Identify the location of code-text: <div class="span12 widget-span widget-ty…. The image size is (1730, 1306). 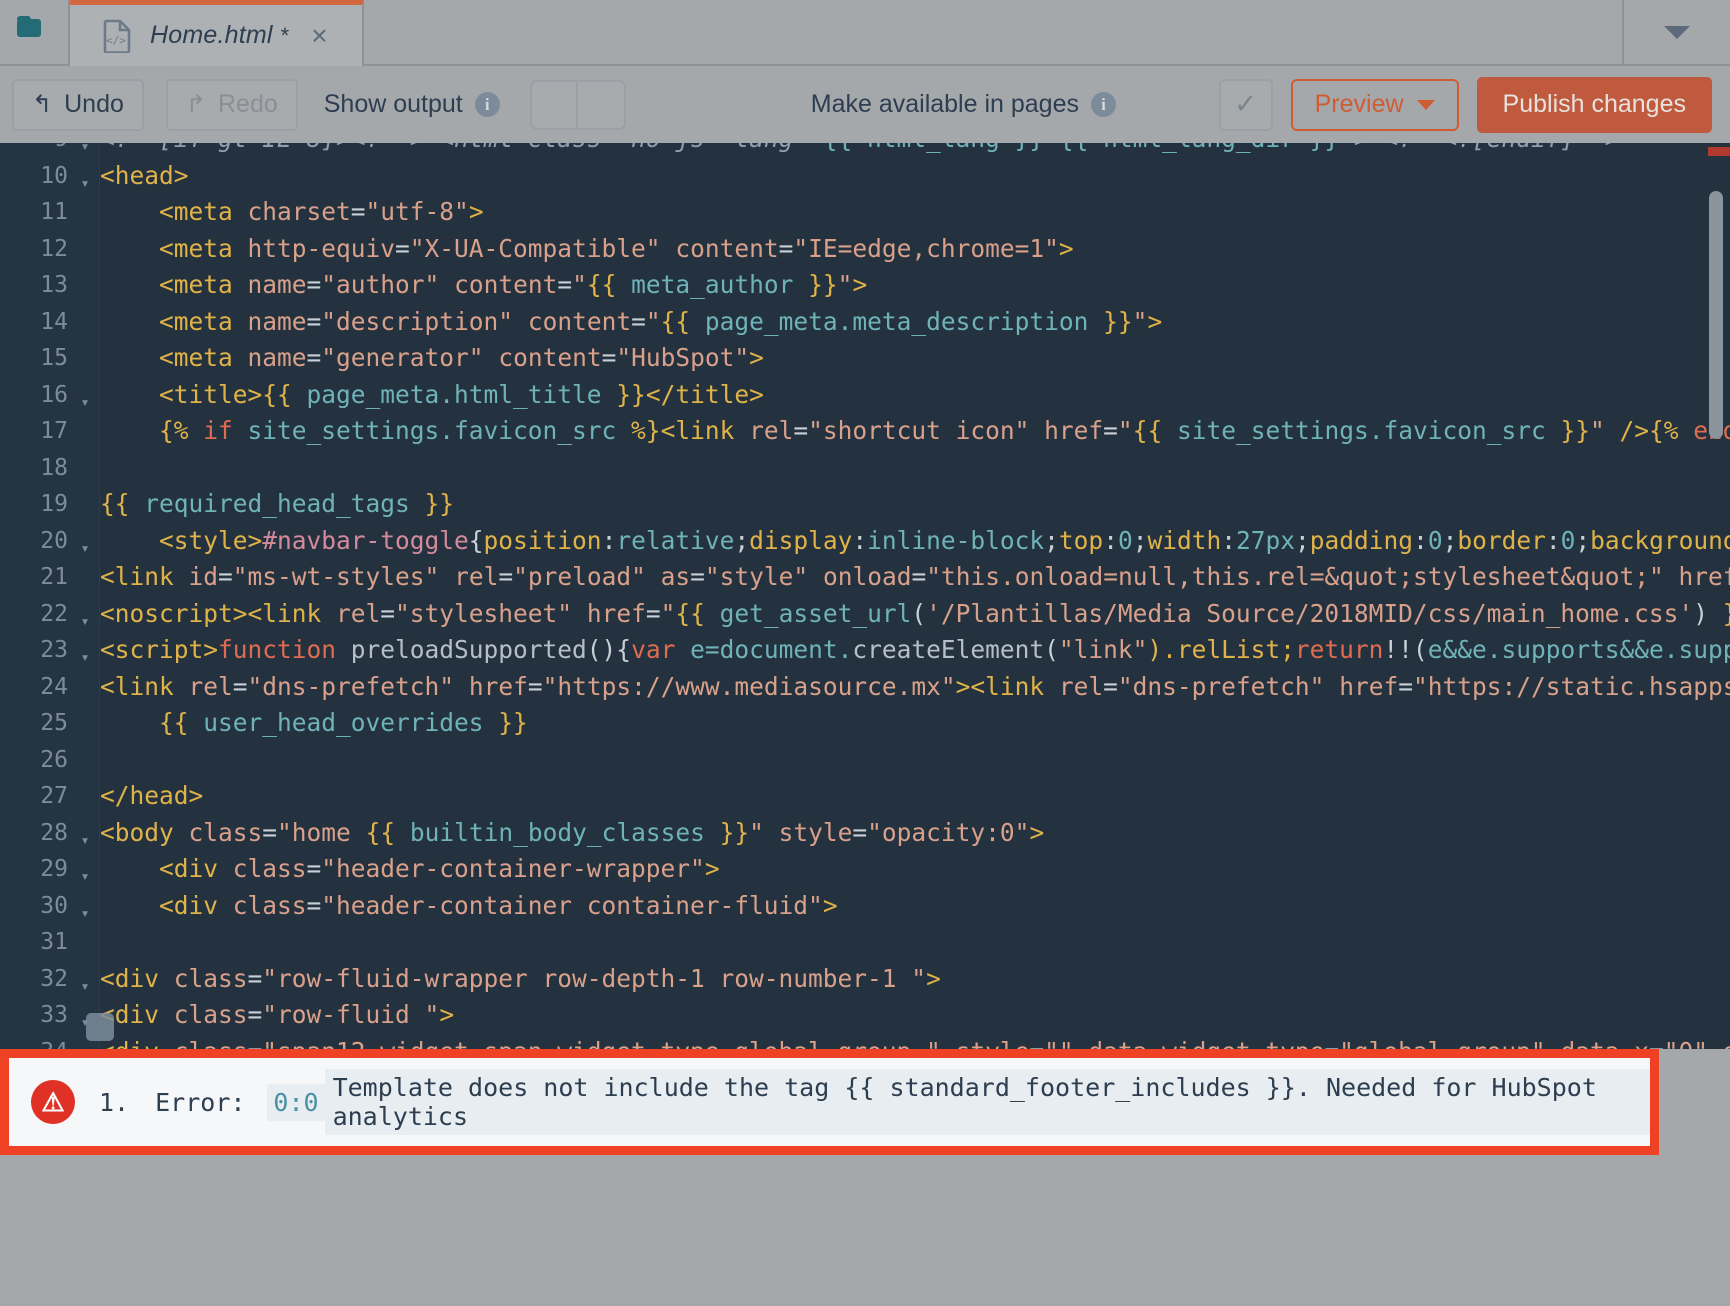
(915, 1042).